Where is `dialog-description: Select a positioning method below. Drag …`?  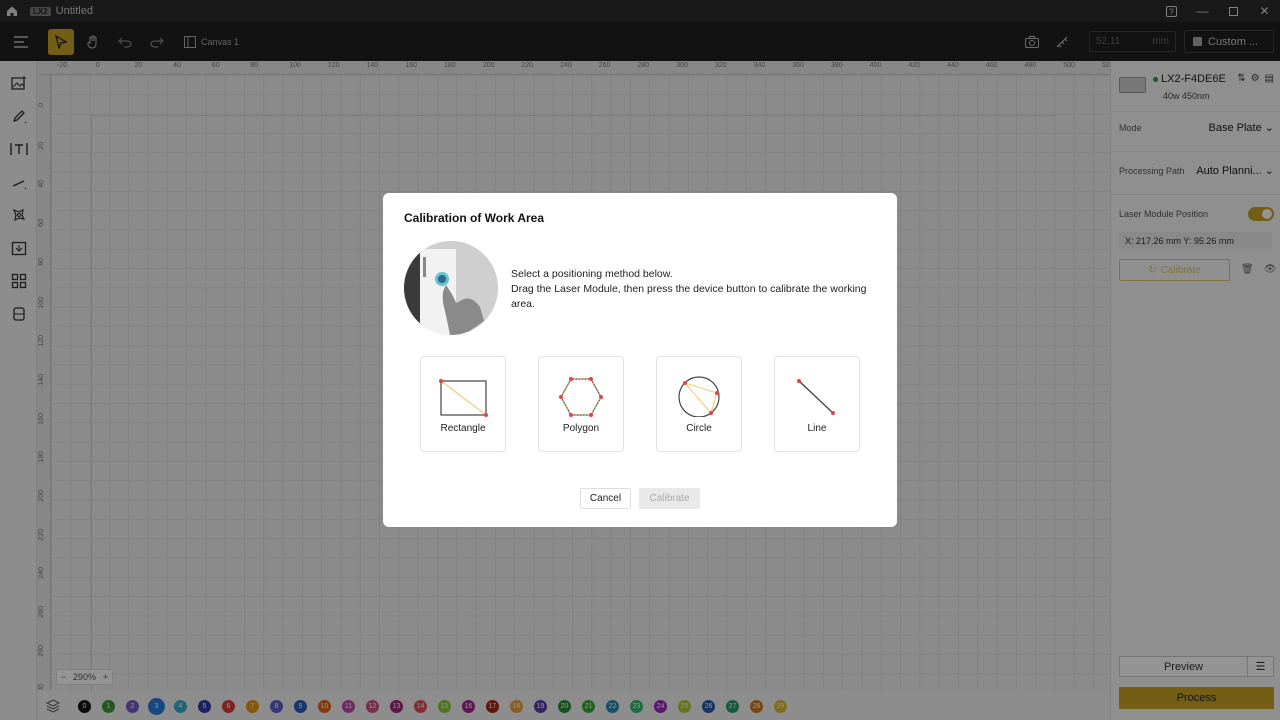
dialog-description: Select a positioning method below. Drag … is located at coordinates (691, 289).